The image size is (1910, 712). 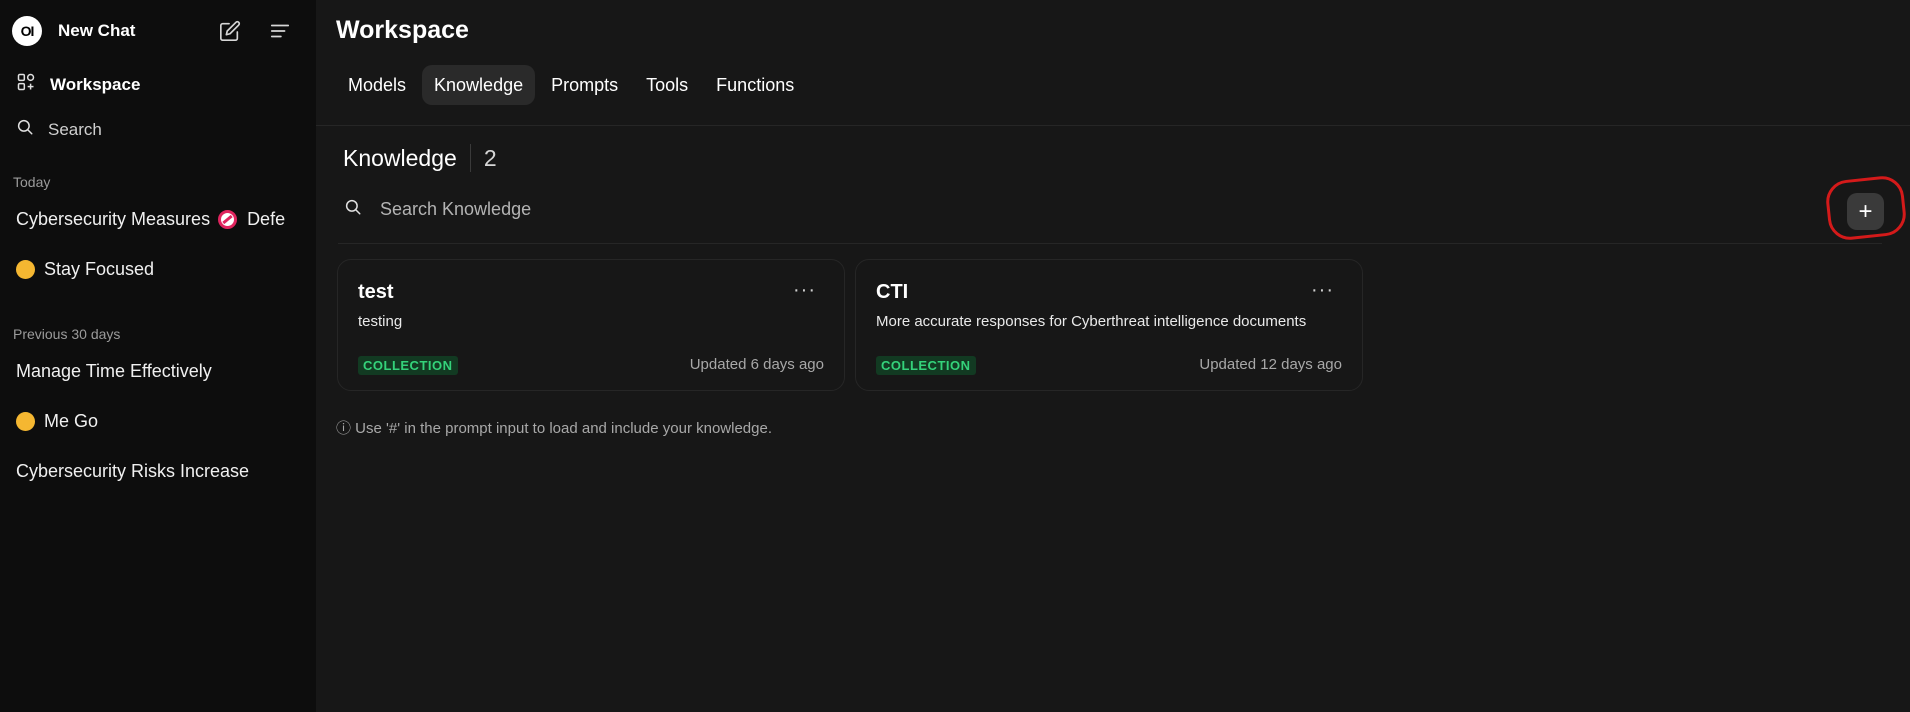 I want to click on menu-icon, so click(x=280, y=31).